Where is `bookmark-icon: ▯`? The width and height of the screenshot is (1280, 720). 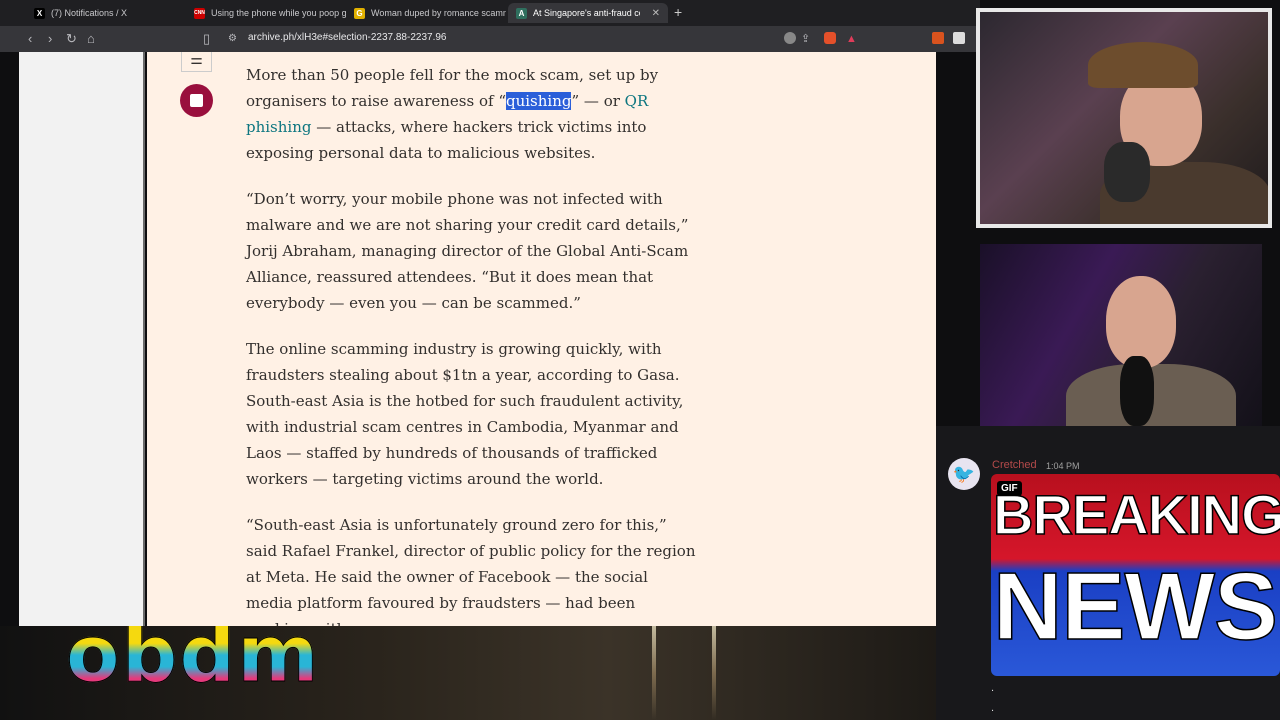
bookmark-icon: ▯ is located at coordinates (206, 39).